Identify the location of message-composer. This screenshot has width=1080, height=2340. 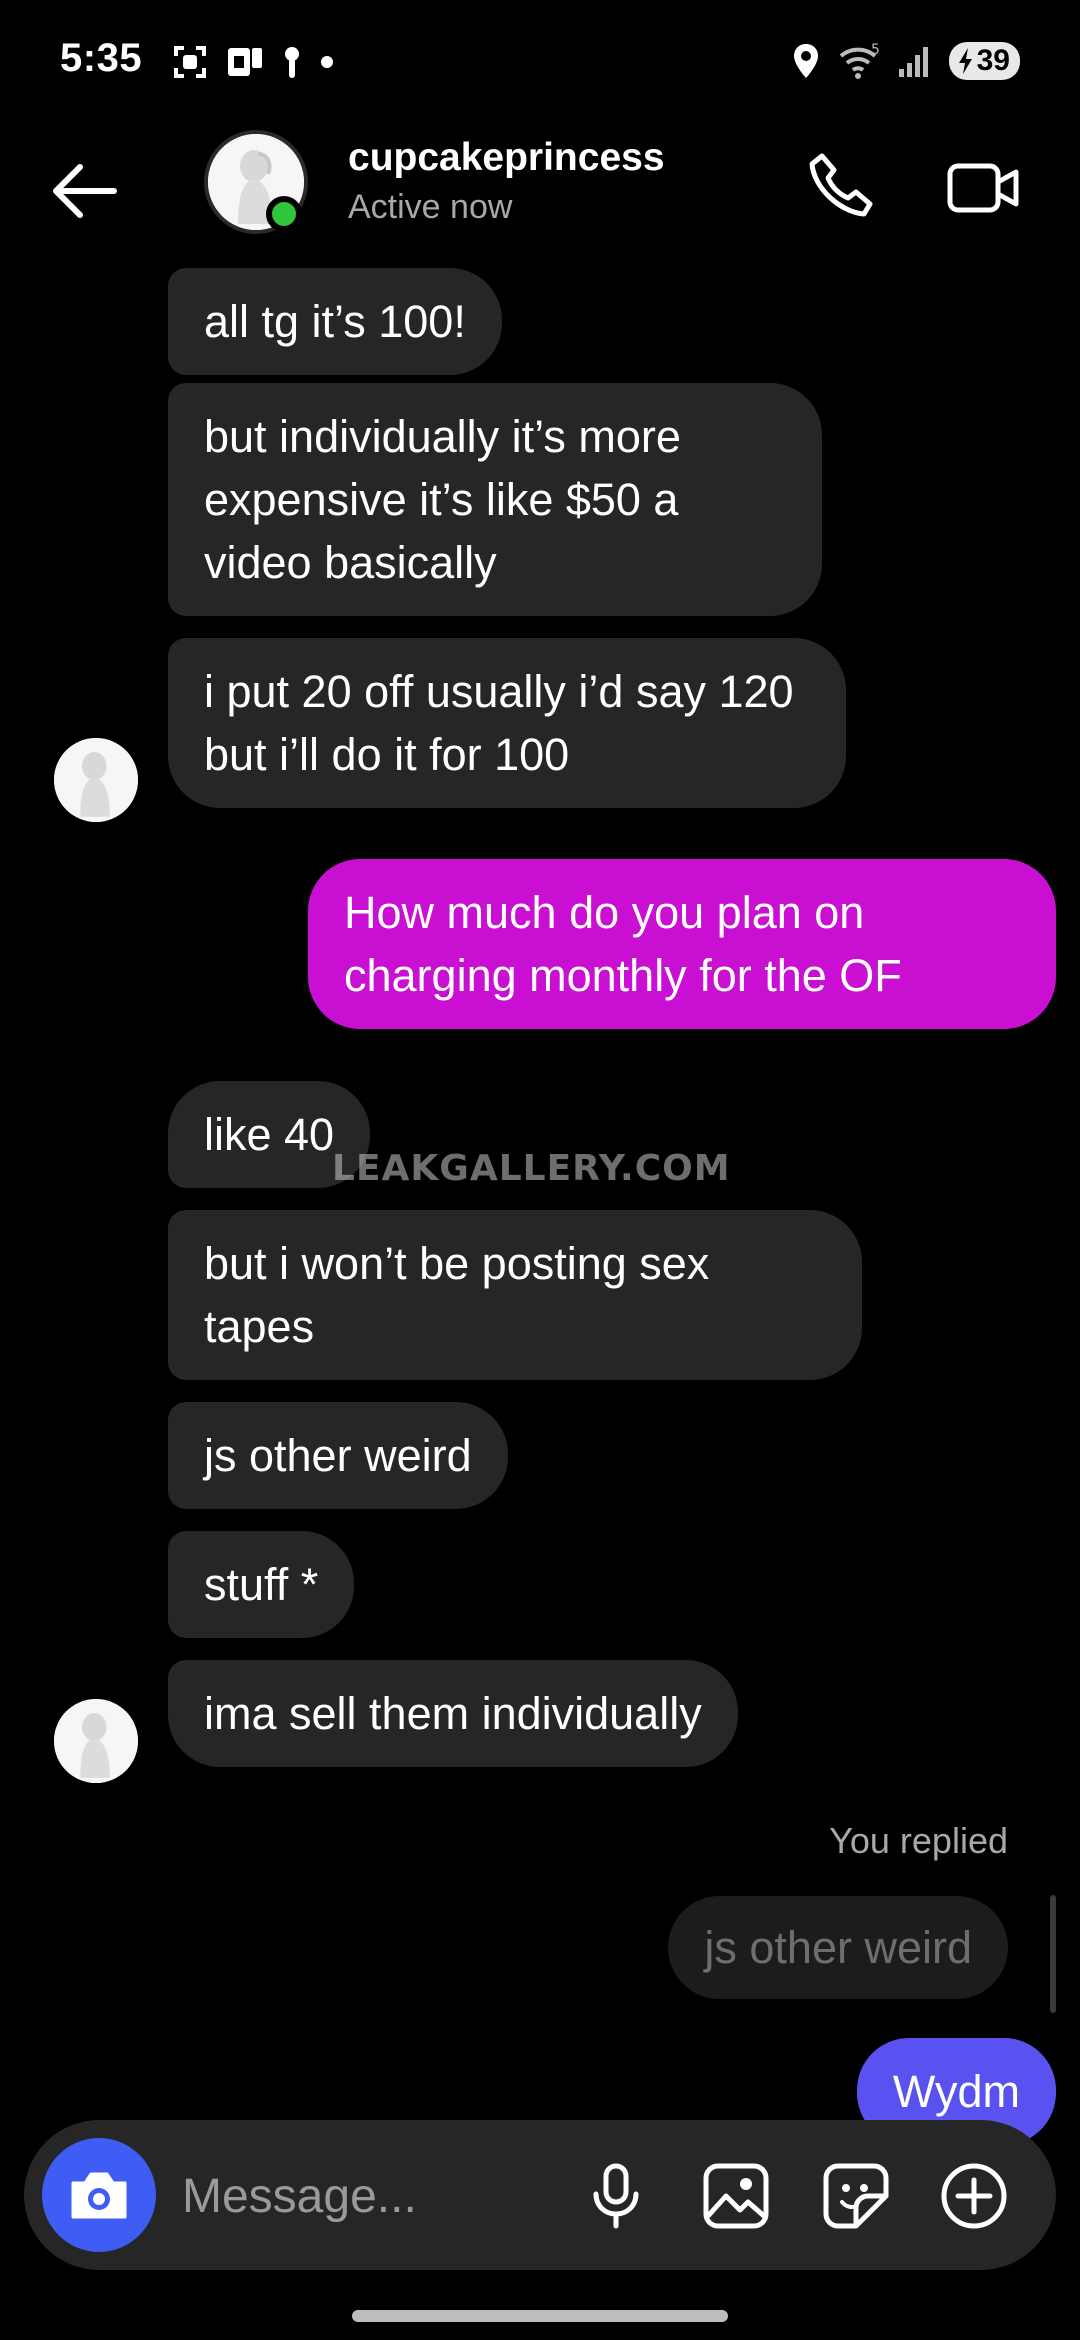
(540, 2195).